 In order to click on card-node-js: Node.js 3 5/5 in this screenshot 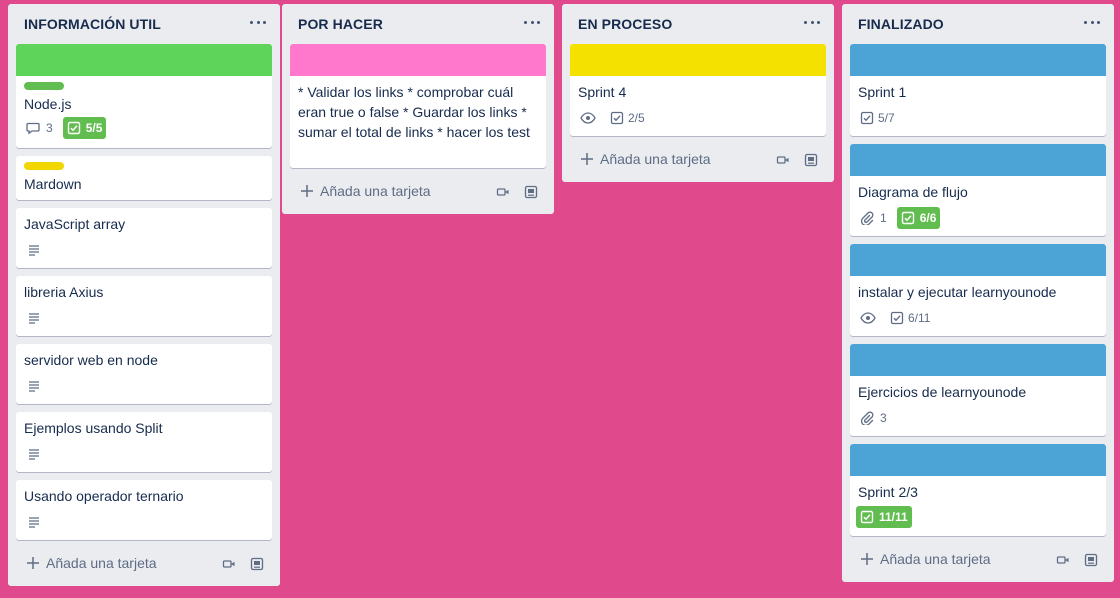, I will do `click(144, 96)`.